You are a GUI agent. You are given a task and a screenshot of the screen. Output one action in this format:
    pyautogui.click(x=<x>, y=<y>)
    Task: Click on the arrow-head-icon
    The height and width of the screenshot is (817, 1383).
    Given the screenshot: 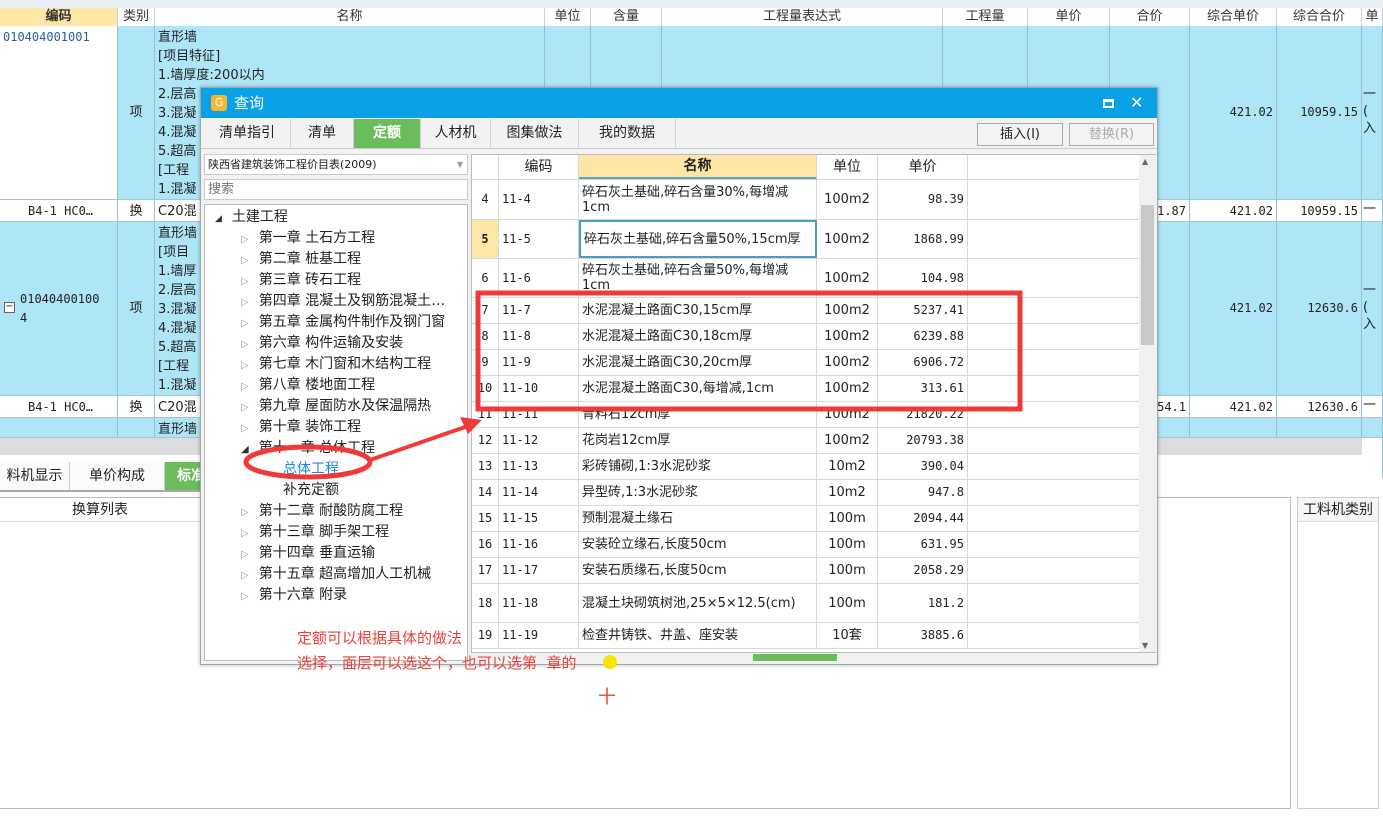 What is the action you would take?
    pyautogui.click(x=471, y=425)
    